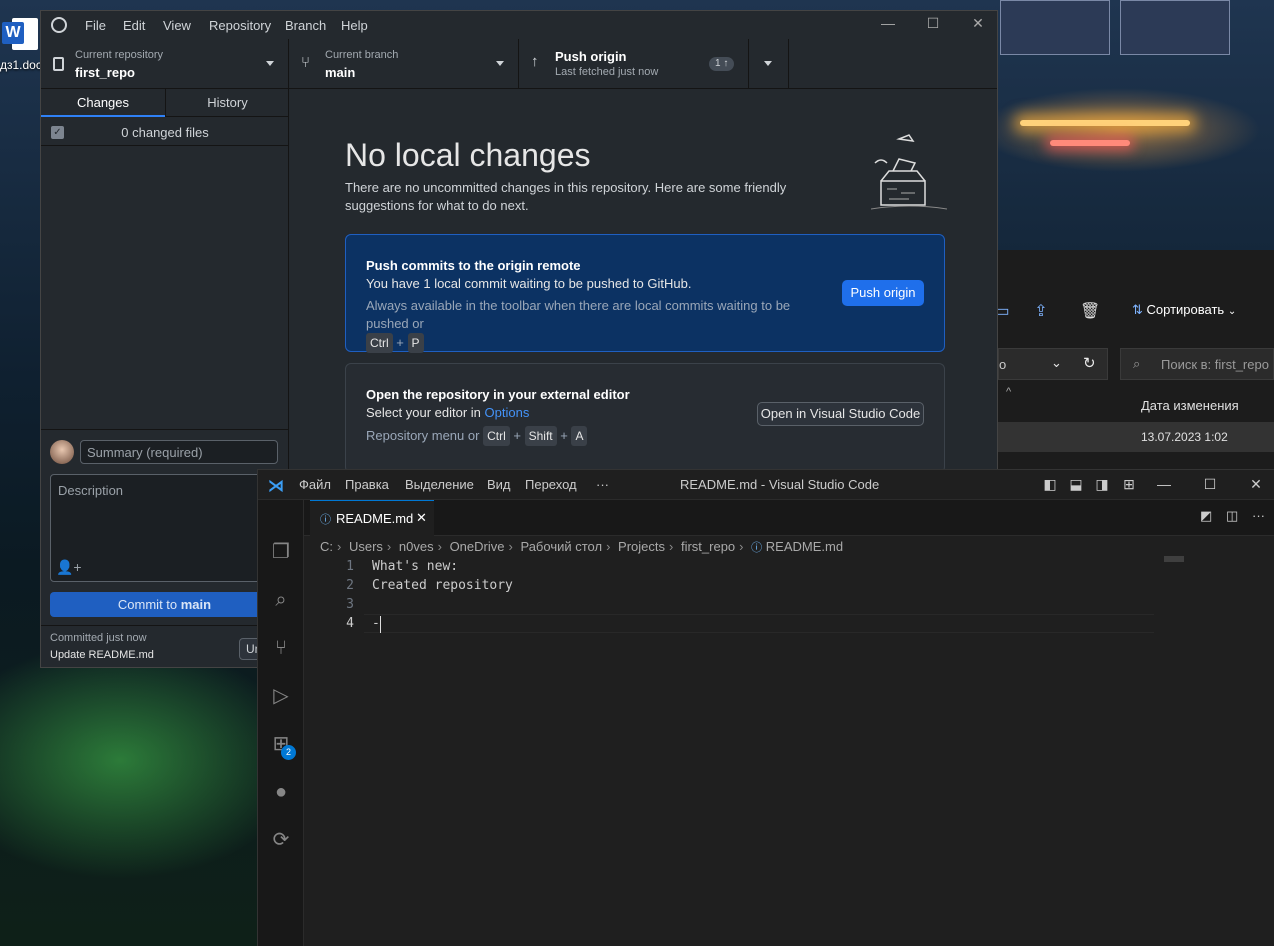  What do you see at coordinates (305, 25) in the screenshot?
I see `menu-branch: Branch` at bounding box center [305, 25].